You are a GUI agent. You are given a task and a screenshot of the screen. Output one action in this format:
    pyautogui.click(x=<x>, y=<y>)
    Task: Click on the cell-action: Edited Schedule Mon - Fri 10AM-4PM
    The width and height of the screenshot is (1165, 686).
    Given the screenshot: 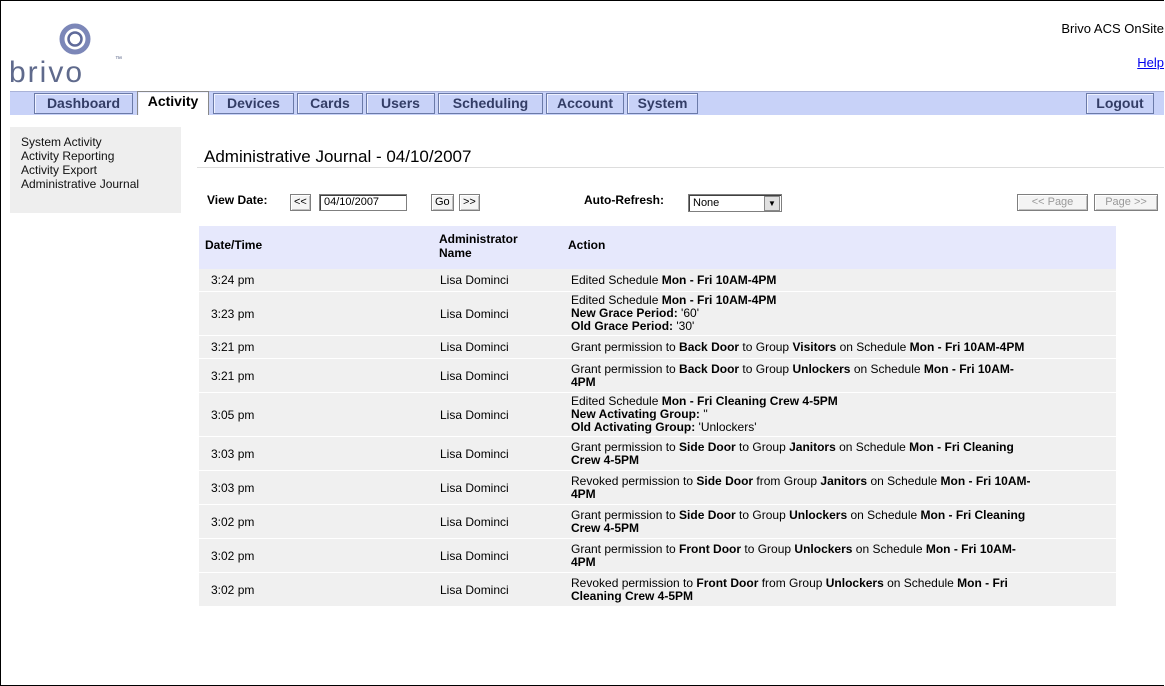 What is the action you would take?
    pyautogui.click(x=841, y=280)
    